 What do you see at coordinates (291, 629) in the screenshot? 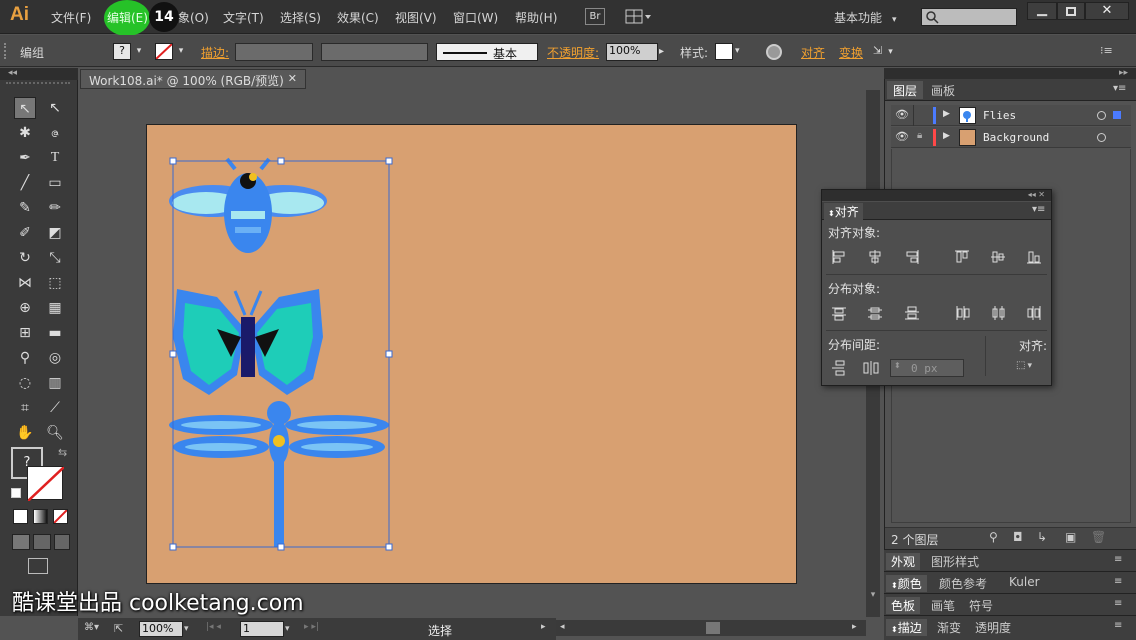
I see `artboard-dropdown: ▾` at bounding box center [291, 629].